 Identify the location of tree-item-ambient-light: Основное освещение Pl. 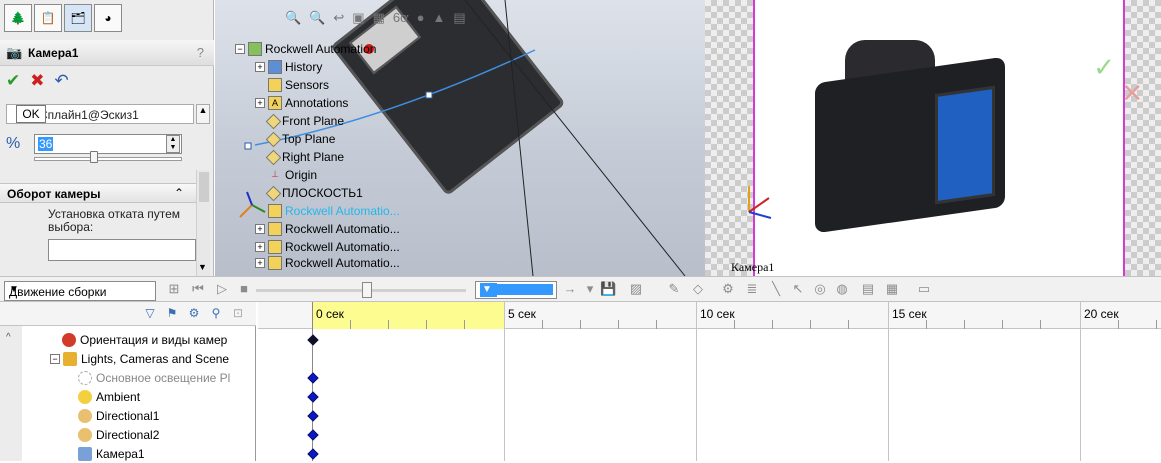
(154, 378).